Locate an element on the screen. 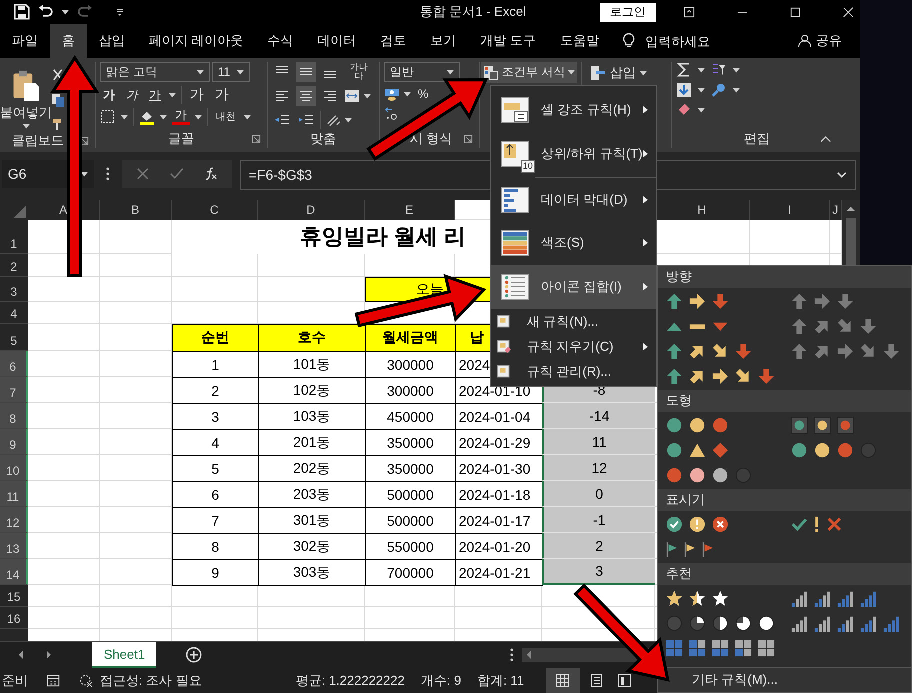 The image size is (912, 693). fill-down-icon is located at coordinates (684, 90).